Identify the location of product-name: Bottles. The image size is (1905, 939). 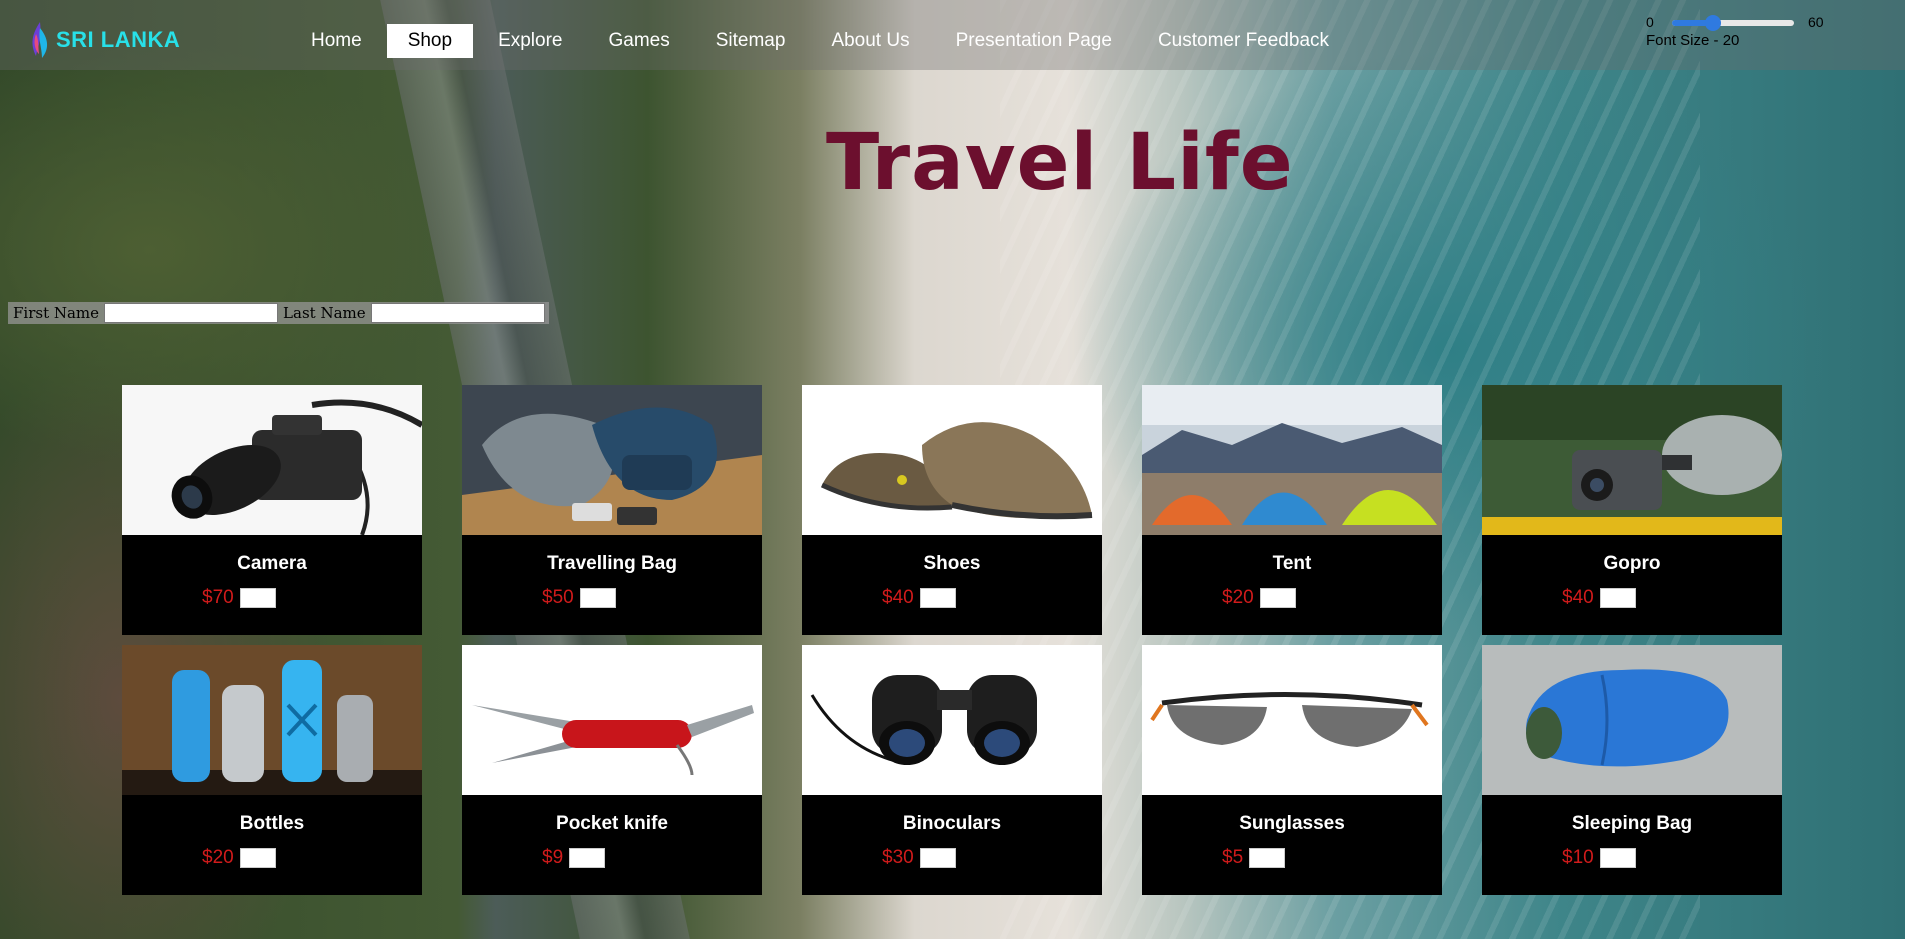
(272, 823).